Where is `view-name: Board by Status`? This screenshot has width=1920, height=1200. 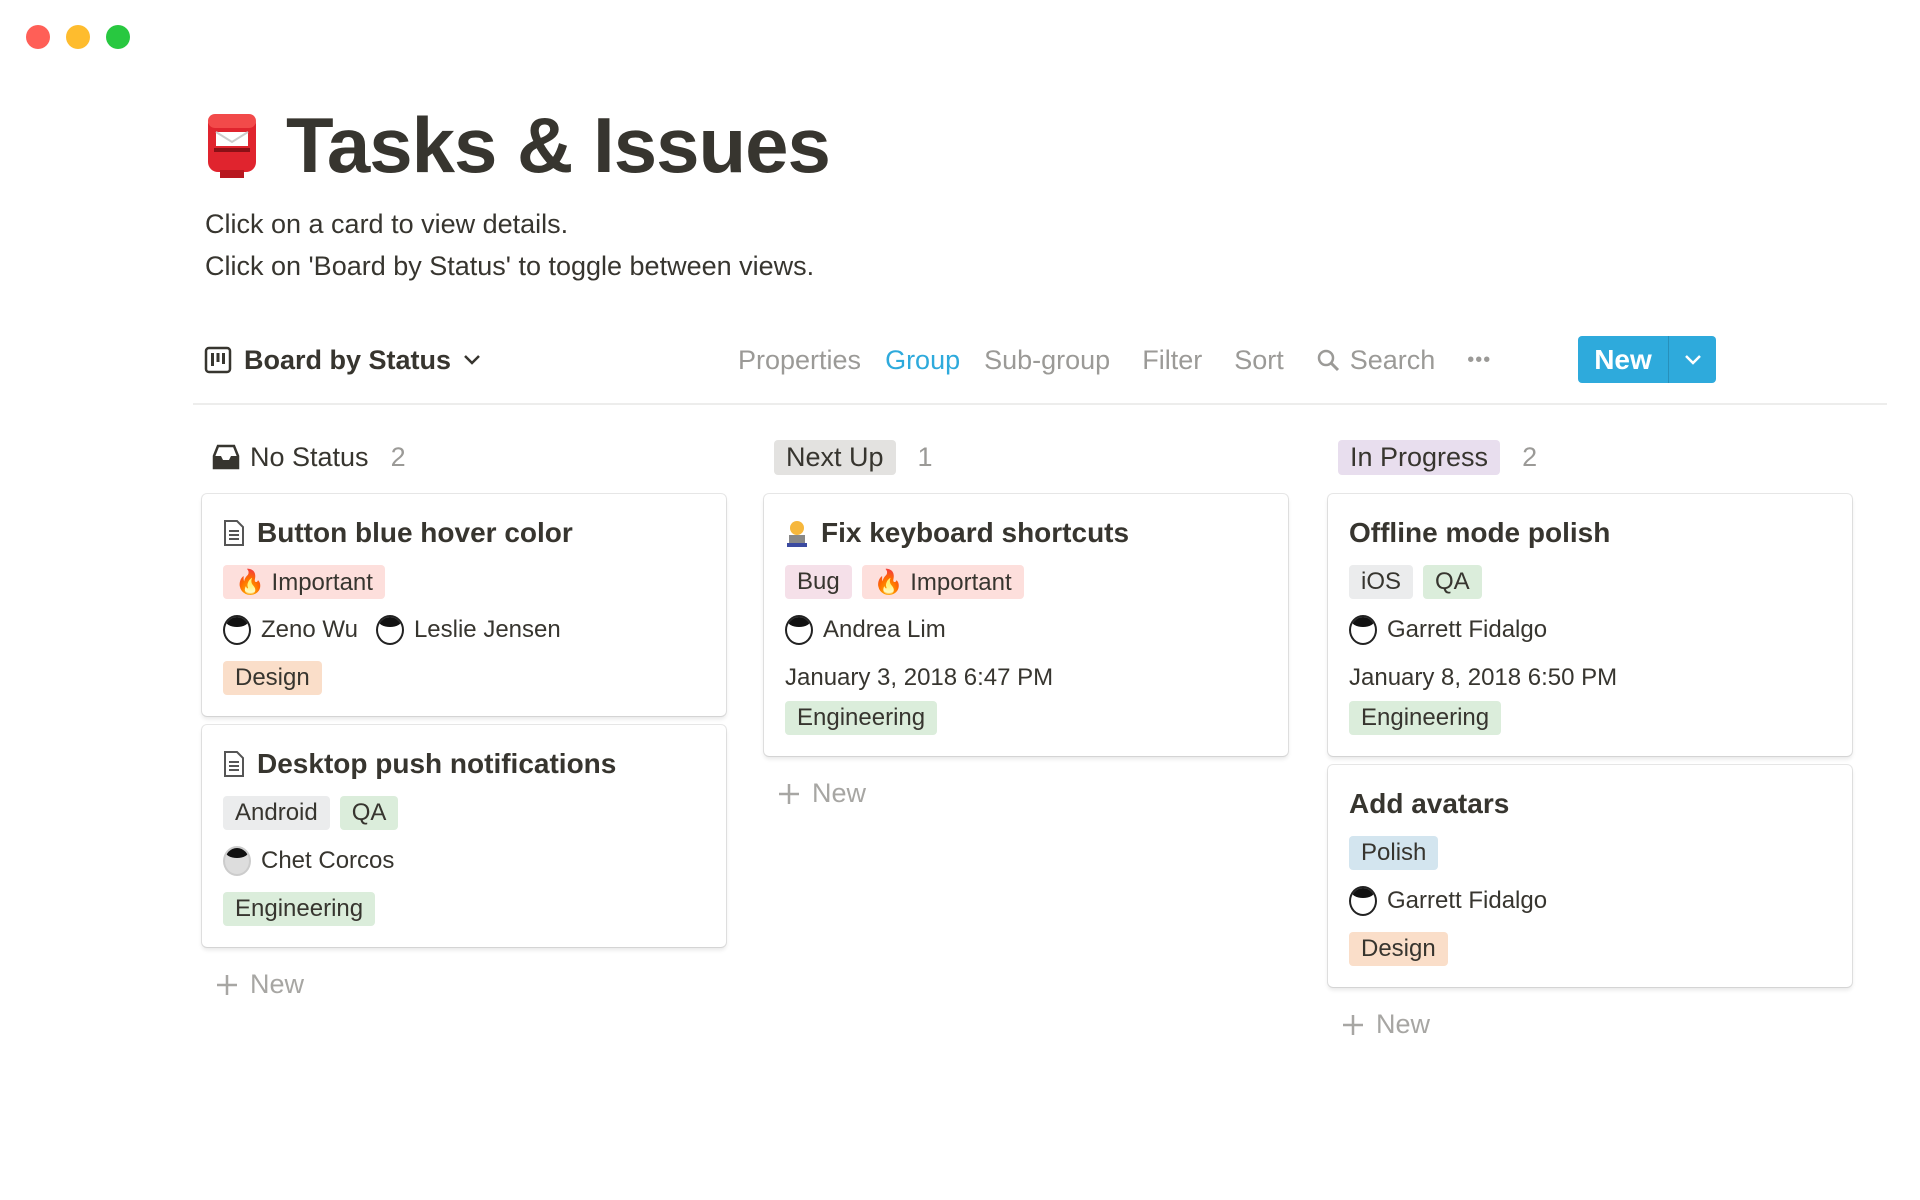
view-name: Board by Status is located at coordinates (348, 359).